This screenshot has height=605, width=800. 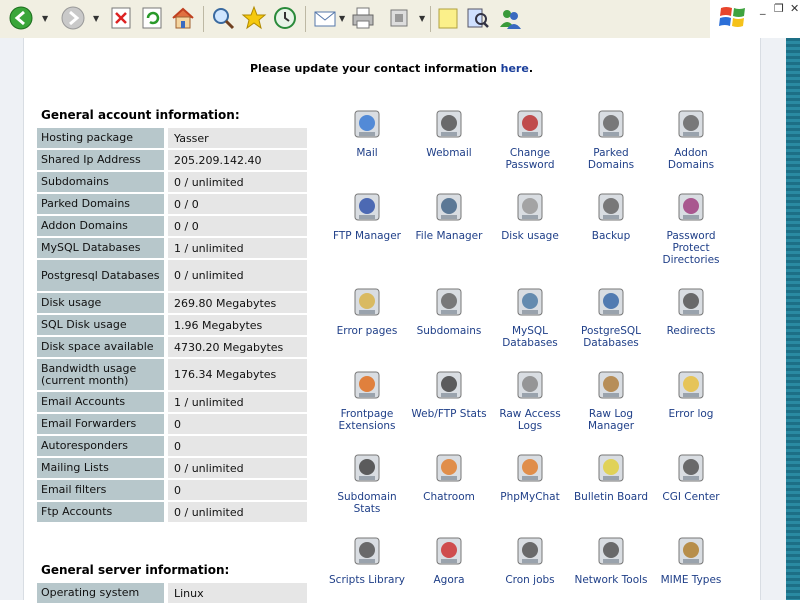 What do you see at coordinates (367, 236) in the screenshot?
I see `tool-label: FTP Manager` at bounding box center [367, 236].